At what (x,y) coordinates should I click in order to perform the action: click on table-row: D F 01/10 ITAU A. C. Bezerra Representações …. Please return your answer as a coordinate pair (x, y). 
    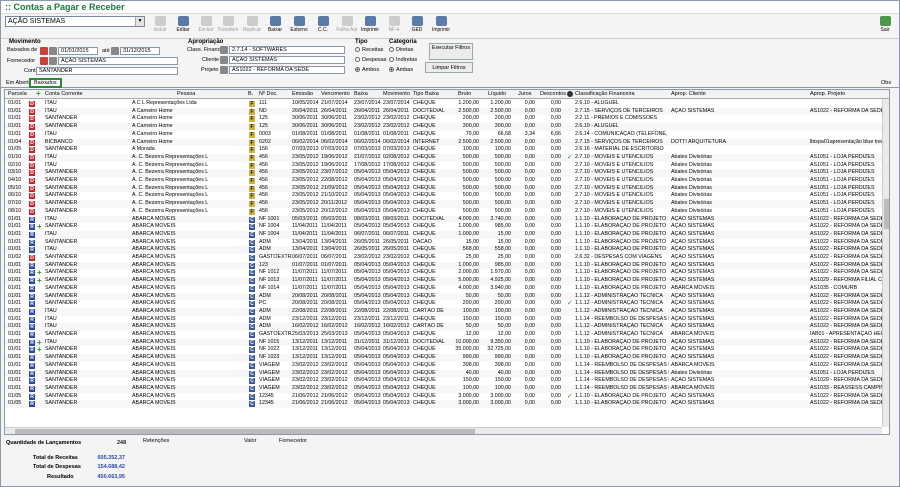
    Looking at the image, I should click on (447, 157).